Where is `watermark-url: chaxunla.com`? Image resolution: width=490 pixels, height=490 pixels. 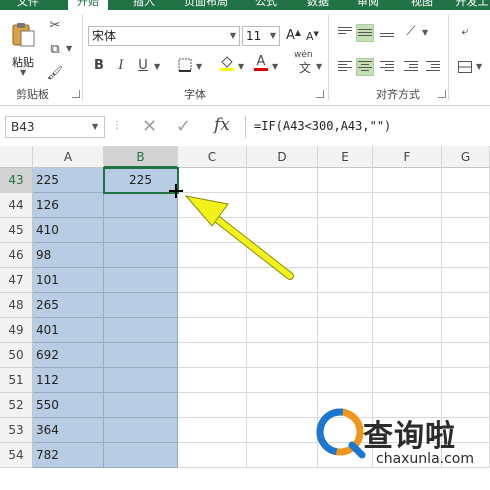
watermark-url: chaxunla.com is located at coordinates (425, 459).